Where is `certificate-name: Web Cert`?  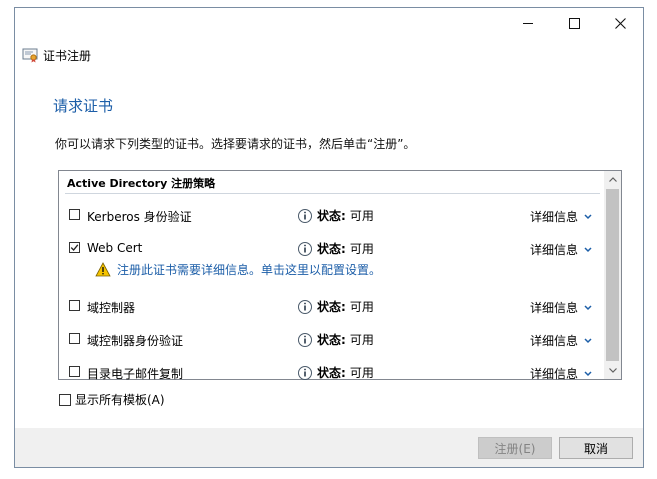
certificate-name: Web Cert is located at coordinates (115, 248).